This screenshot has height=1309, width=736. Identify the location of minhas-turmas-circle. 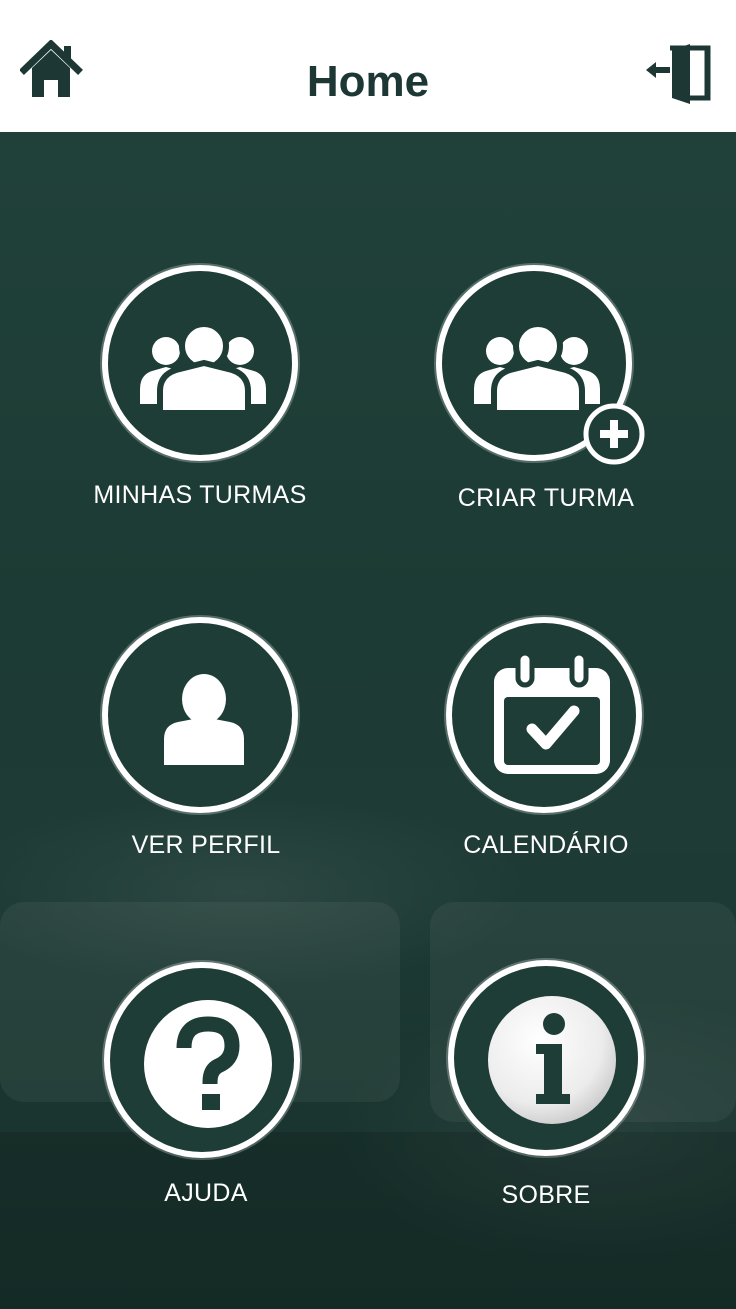
(200, 363).